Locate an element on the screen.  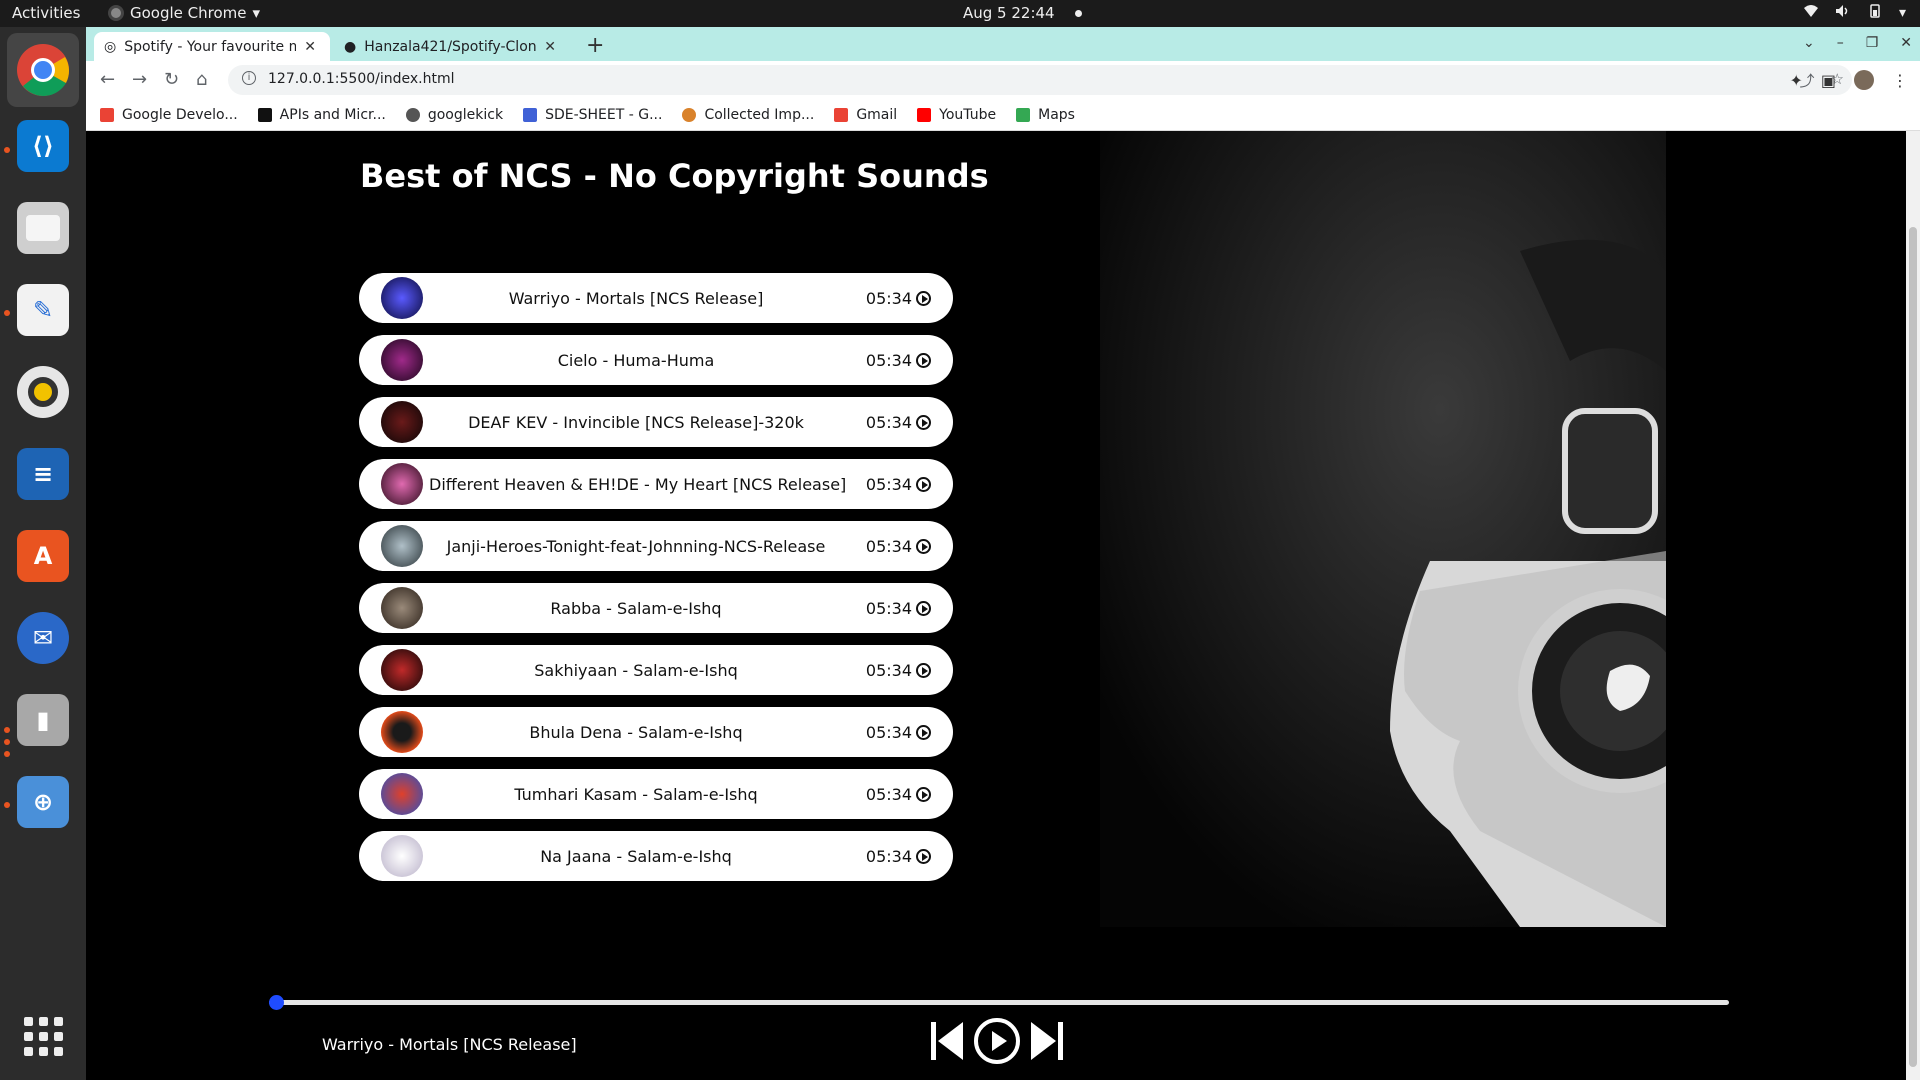
song-item: Cielo - Huma-Huma 05:34 is located at coordinates (656, 360).